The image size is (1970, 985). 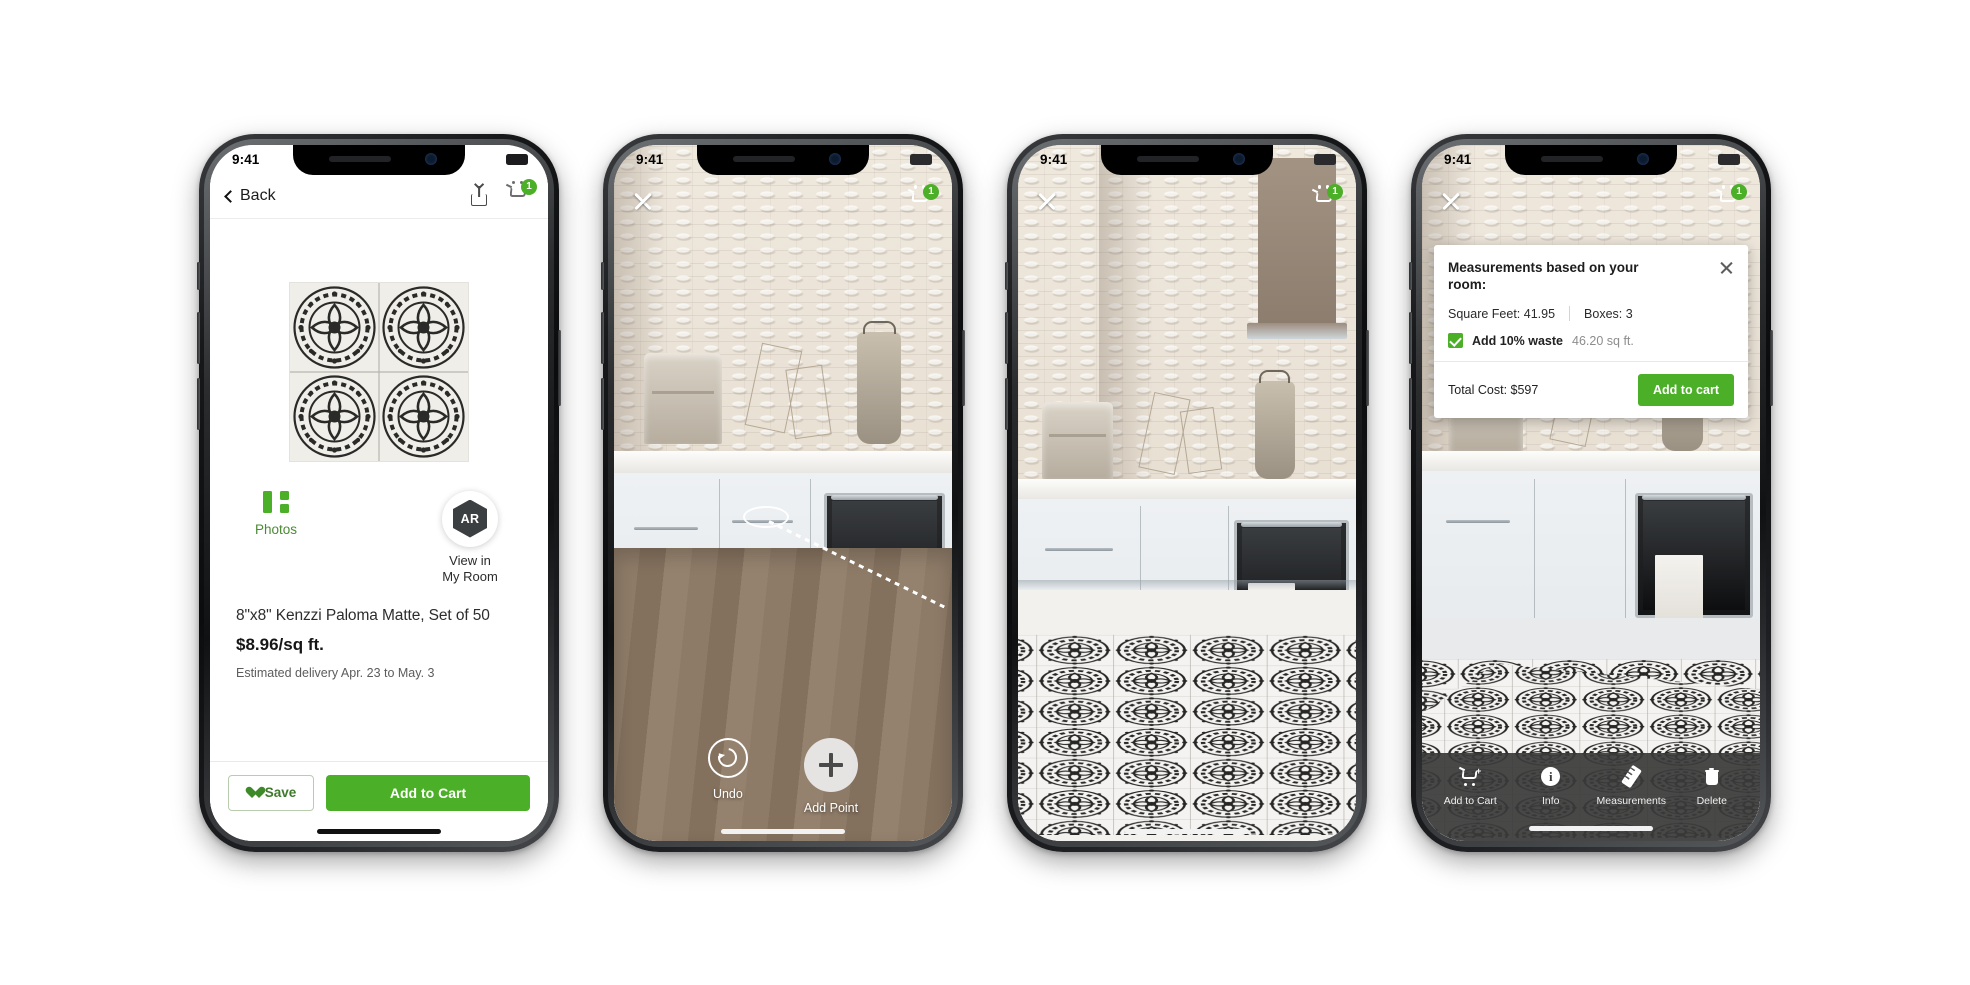 What do you see at coordinates (360, 158) in the screenshot?
I see `earpiece-speaker` at bounding box center [360, 158].